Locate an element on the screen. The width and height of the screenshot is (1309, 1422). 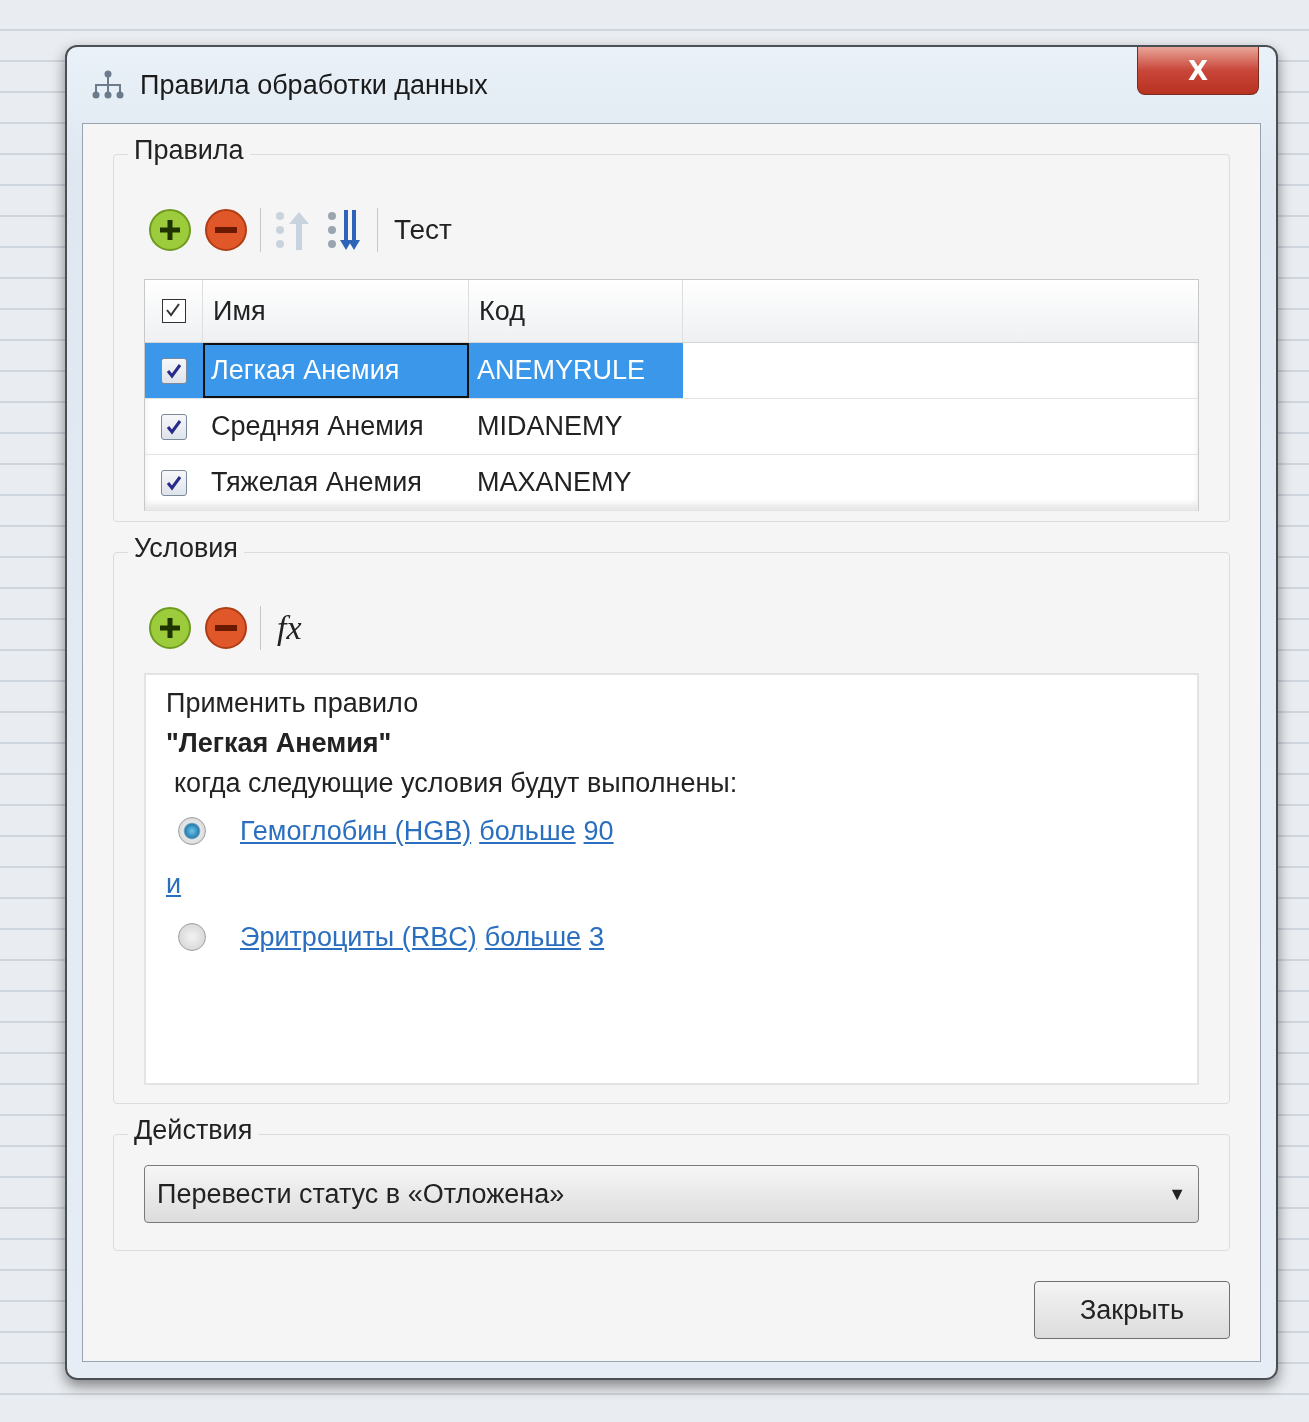
dropdown-arrow-icon: ▼ is located at coordinates (1177, 1194).